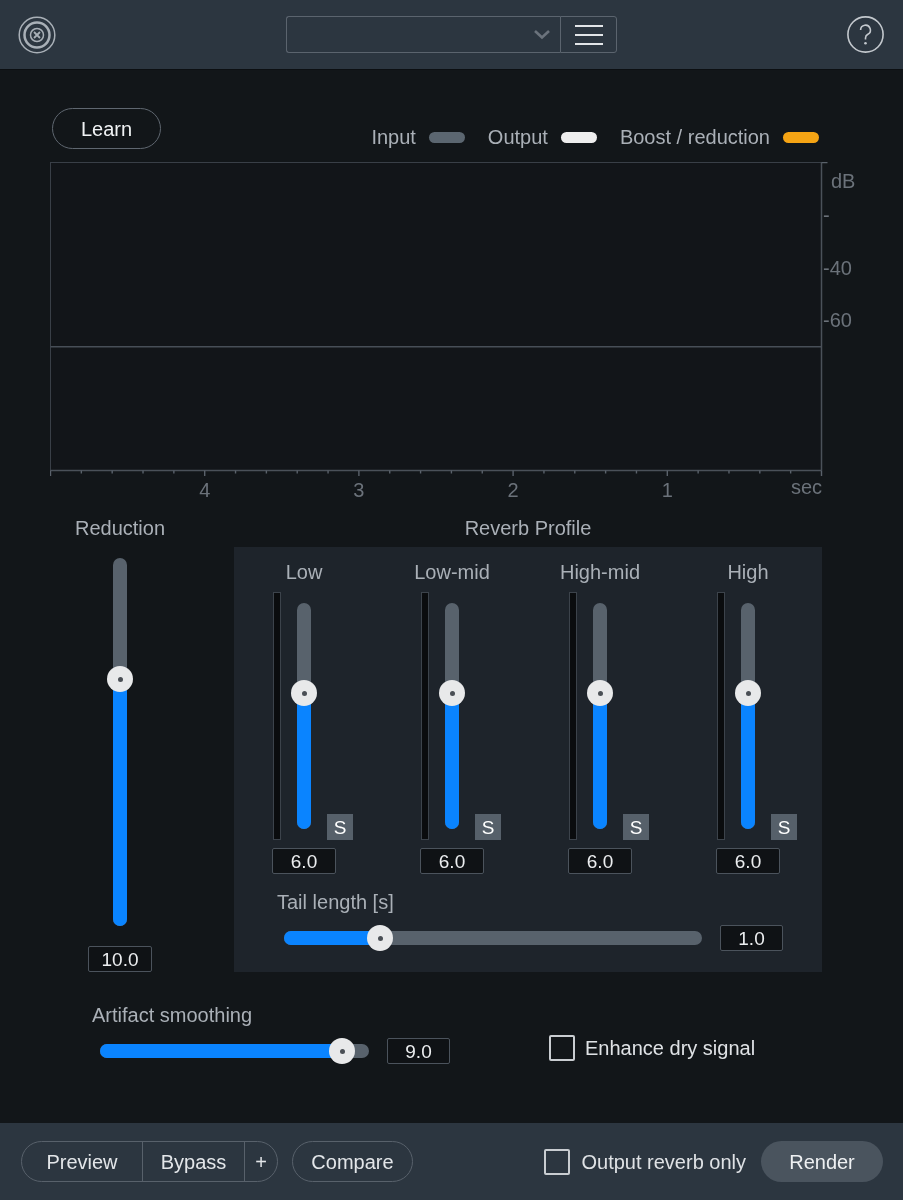  I want to click on value-field: 1.0, so click(751, 938).